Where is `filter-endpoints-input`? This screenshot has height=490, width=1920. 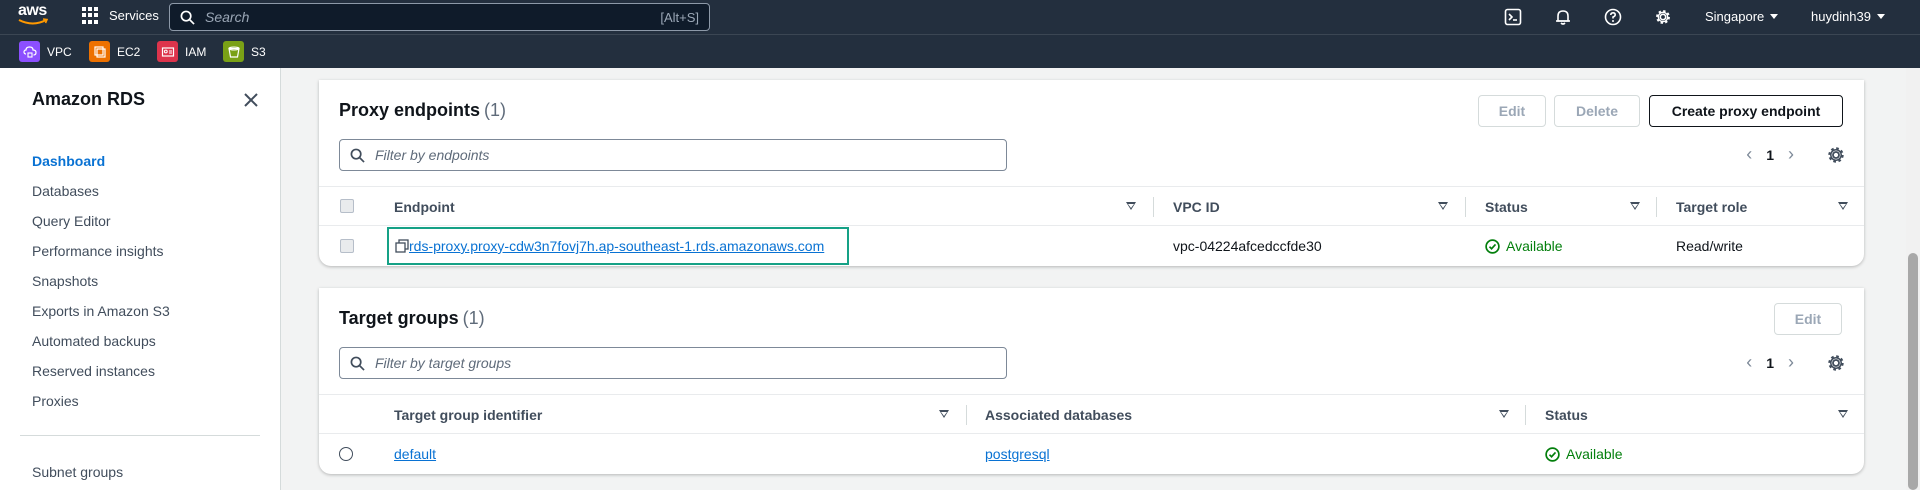 filter-endpoints-input is located at coordinates (685, 155).